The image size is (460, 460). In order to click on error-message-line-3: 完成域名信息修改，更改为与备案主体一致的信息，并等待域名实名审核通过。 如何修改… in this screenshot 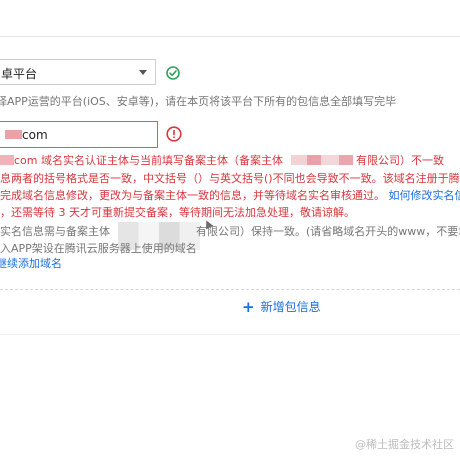, I will do `click(230, 195)`.